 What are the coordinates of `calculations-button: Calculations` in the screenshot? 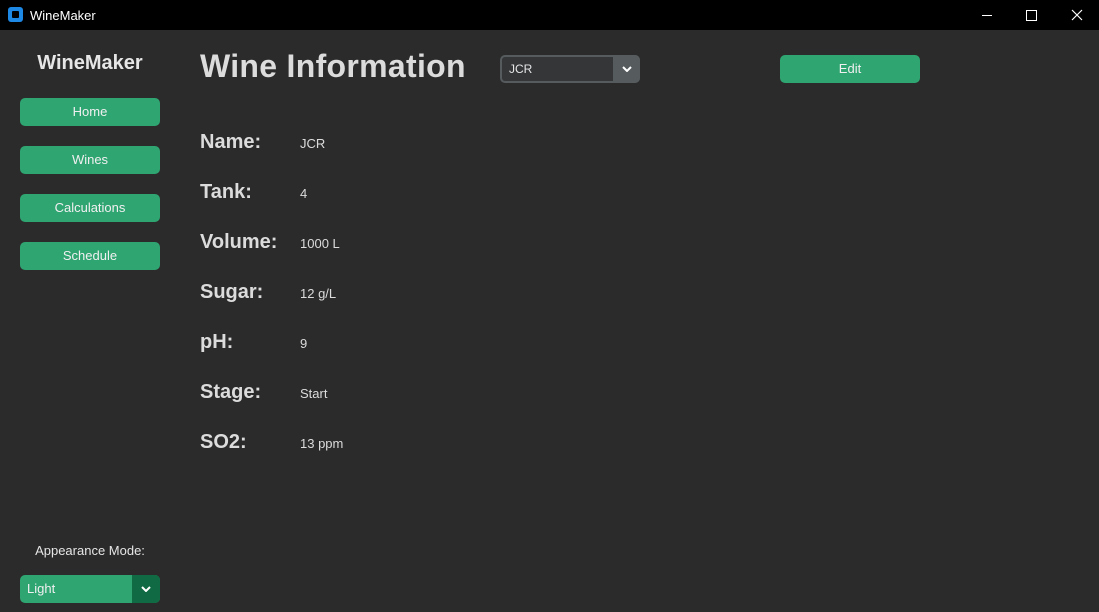 It's located at (90, 208).